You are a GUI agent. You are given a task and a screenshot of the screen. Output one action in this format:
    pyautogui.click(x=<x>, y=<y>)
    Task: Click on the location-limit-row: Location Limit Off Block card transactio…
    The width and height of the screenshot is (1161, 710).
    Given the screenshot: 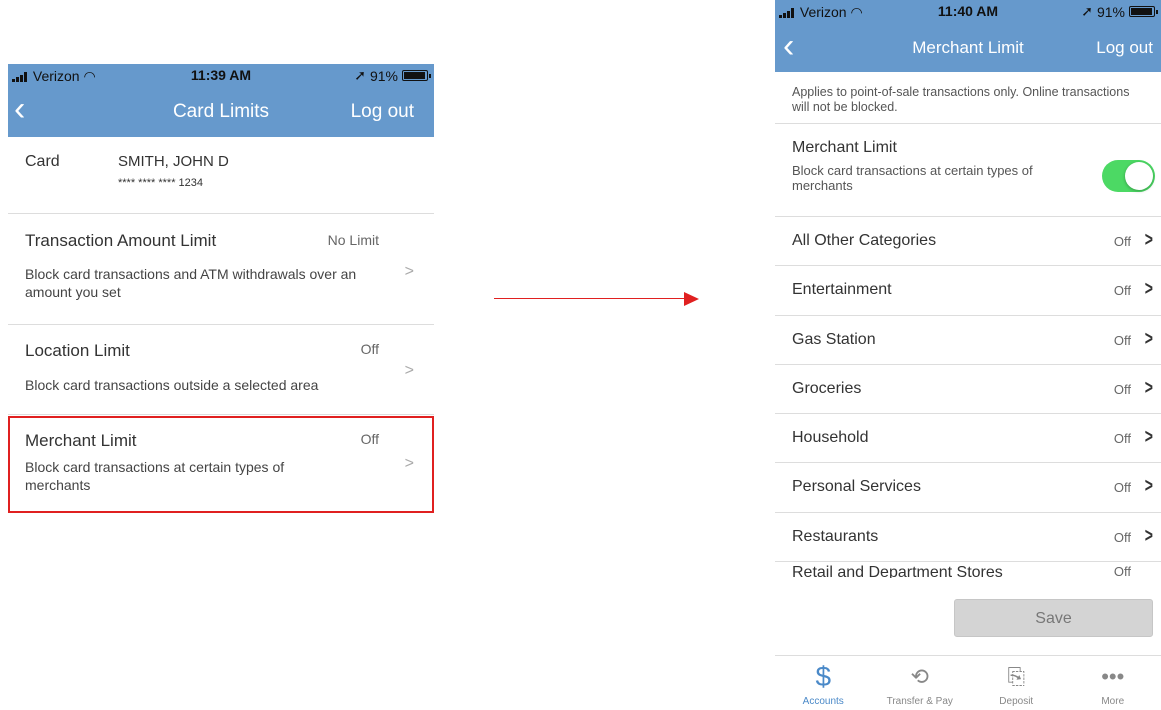 What is the action you would take?
    pyautogui.click(x=221, y=370)
    